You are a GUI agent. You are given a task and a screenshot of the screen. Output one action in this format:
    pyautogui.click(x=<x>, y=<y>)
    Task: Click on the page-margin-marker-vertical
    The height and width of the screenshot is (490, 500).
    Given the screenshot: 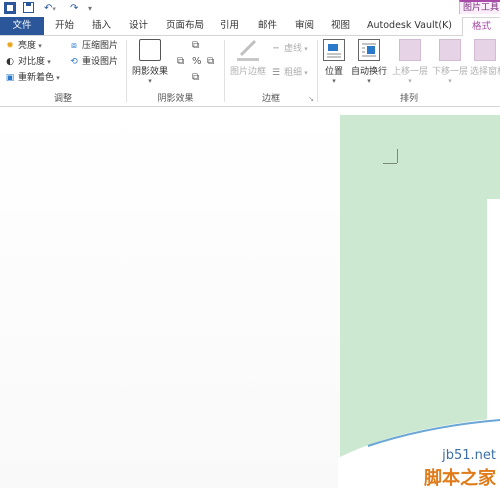 What is the action you would take?
    pyautogui.click(x=397, y=156)
    